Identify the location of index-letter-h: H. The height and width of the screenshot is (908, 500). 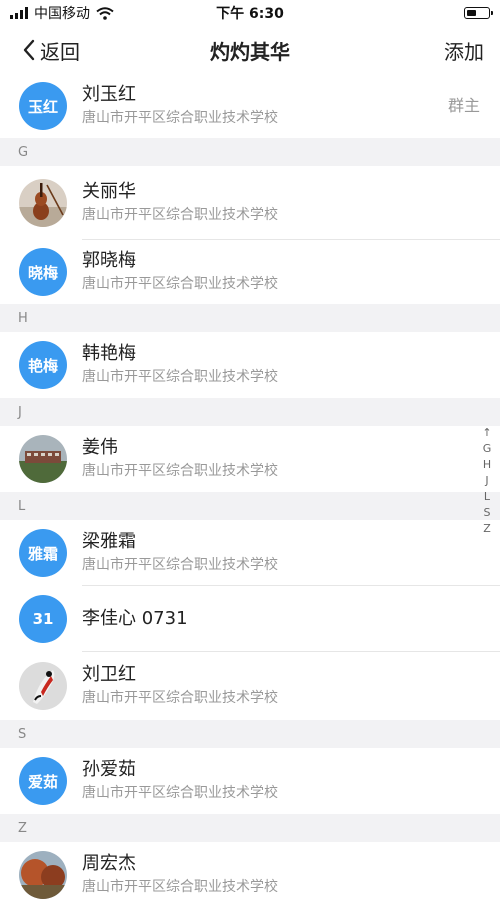
(487, 465).